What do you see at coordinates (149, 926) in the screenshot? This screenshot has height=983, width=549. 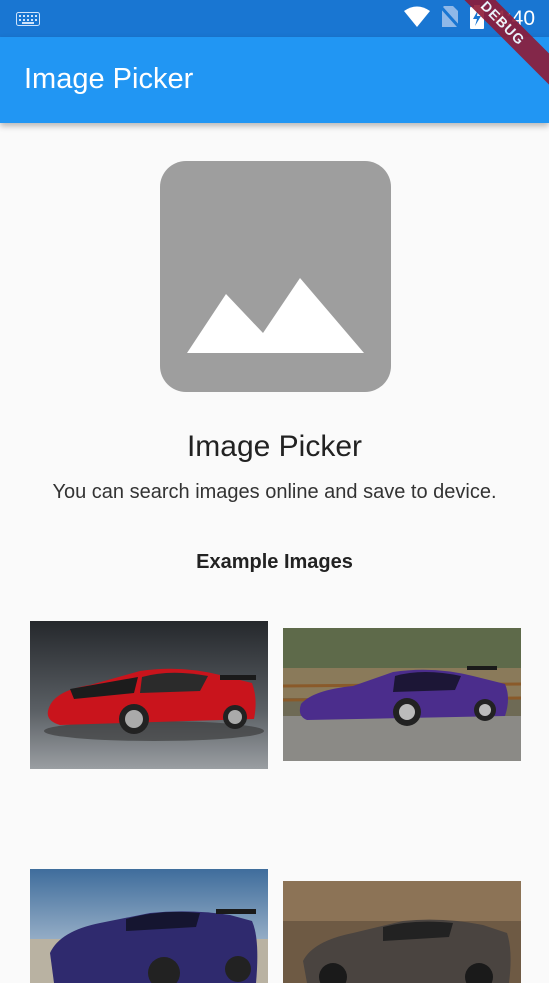 I see `blue-skyline-car-image` at bounding box center [149, 926].